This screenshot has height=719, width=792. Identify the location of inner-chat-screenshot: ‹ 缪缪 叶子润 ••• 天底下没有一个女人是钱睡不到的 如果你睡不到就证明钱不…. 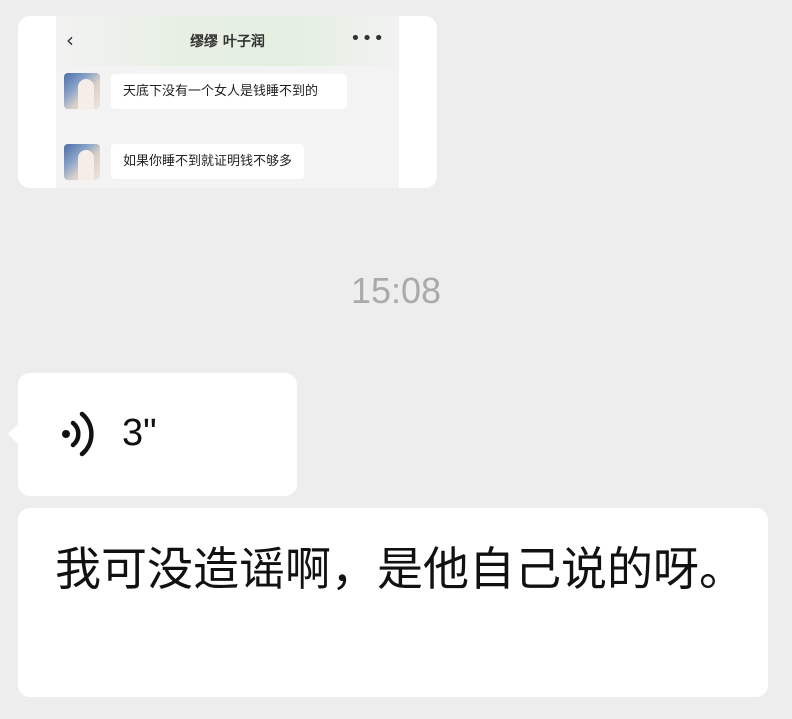
(227, 102).